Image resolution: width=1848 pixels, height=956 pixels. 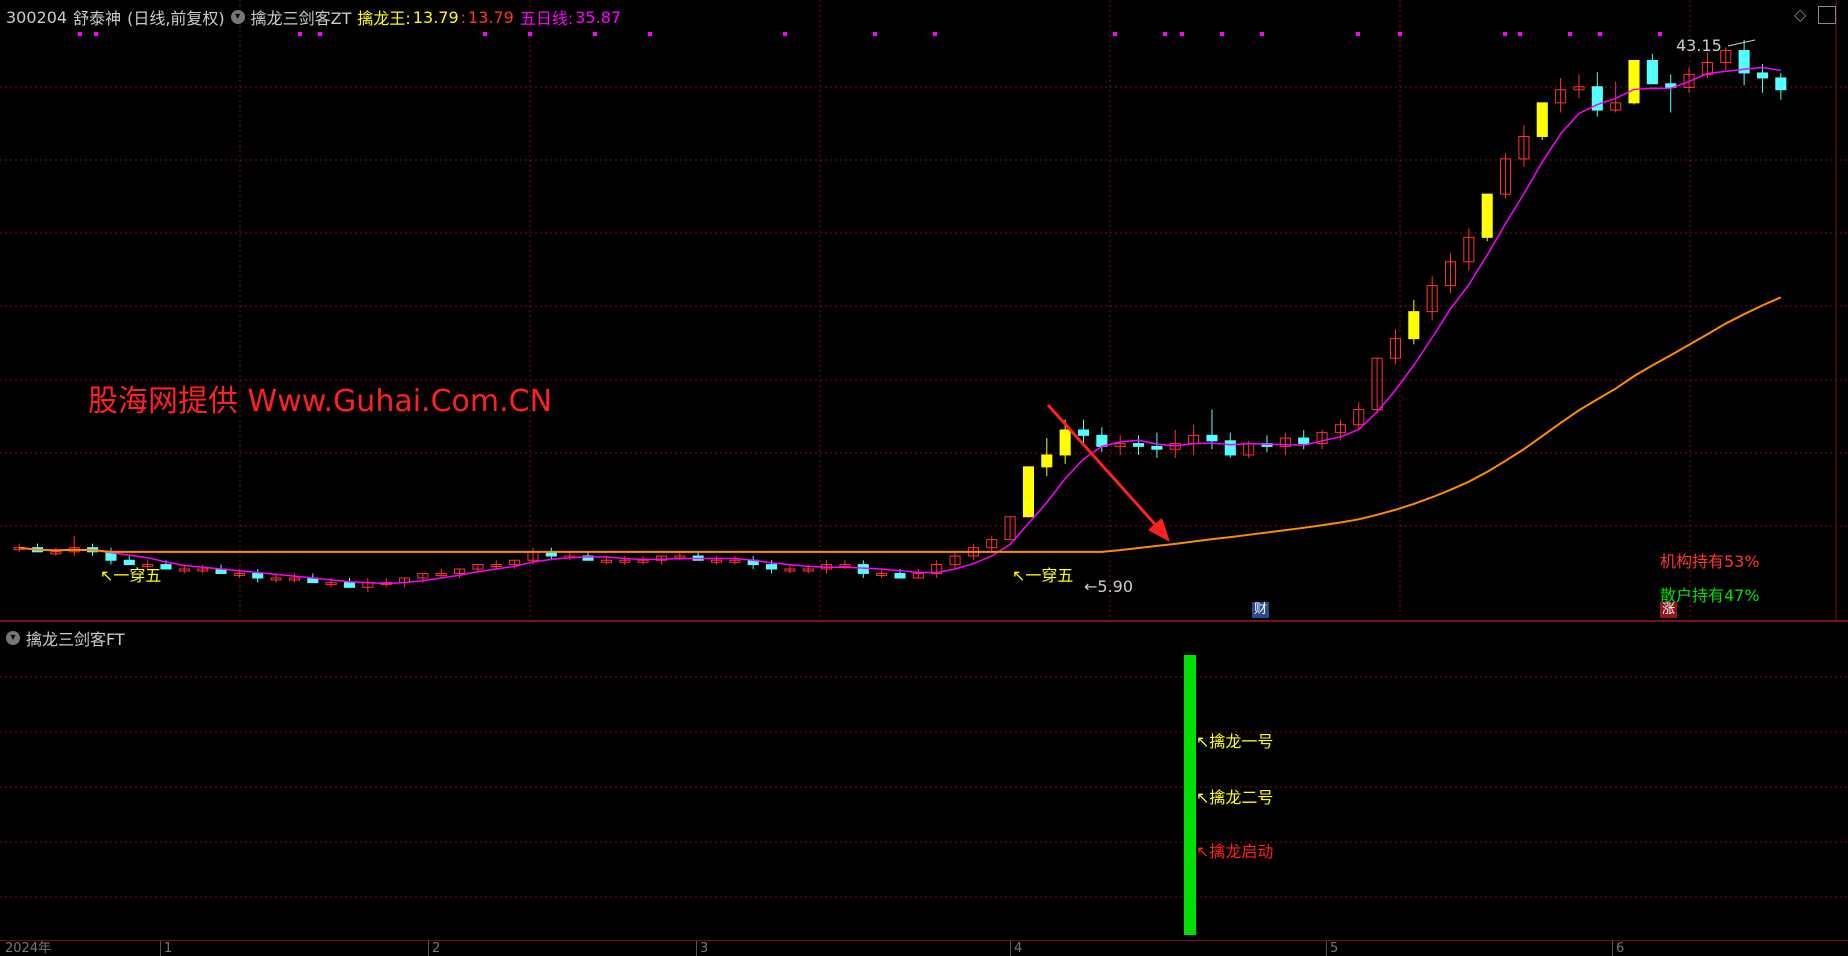 I want to click on indicator-value-1: 13.79, so click(x=435, y=17).